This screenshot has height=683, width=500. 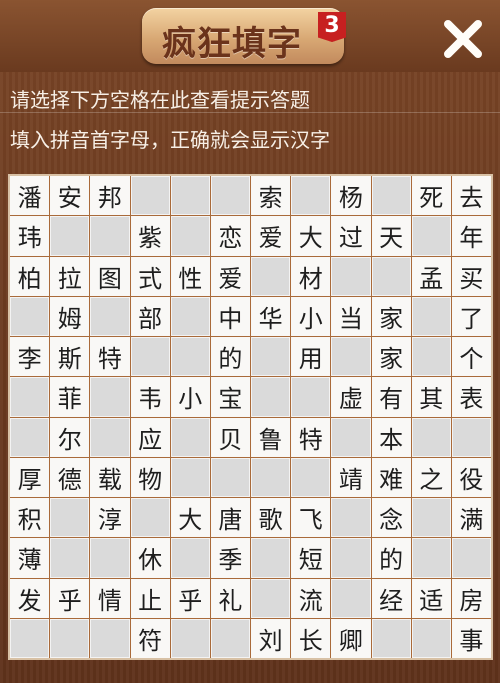 I want to click on board-cell-filled: 歌, so click(x=271, y=518).